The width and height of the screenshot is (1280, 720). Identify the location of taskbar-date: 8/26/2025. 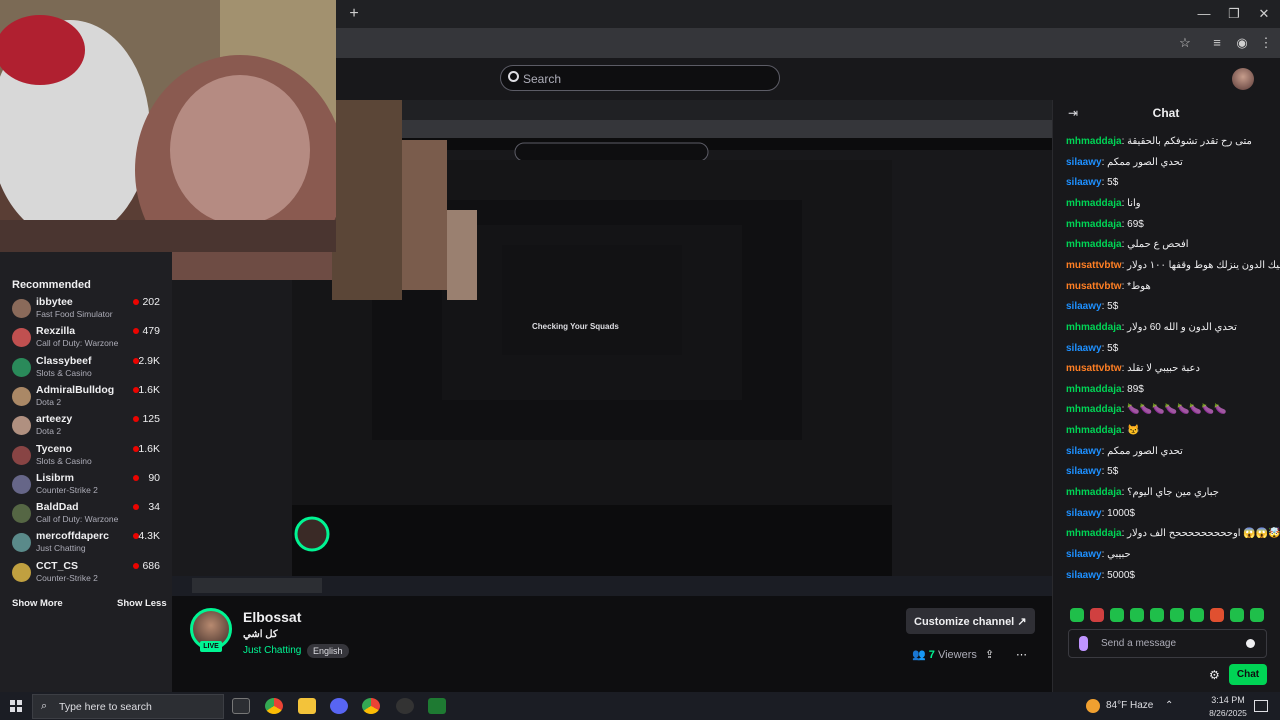
(1228, 713).